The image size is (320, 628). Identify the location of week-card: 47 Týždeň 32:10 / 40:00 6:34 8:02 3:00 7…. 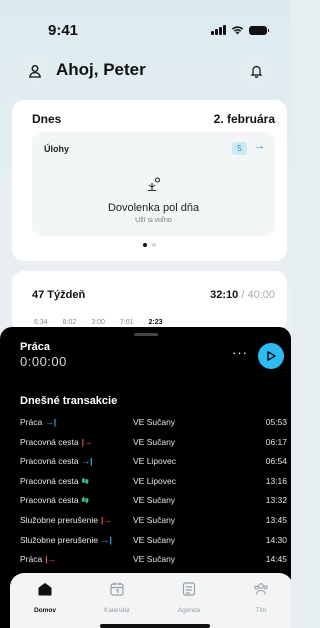
(149, 301).